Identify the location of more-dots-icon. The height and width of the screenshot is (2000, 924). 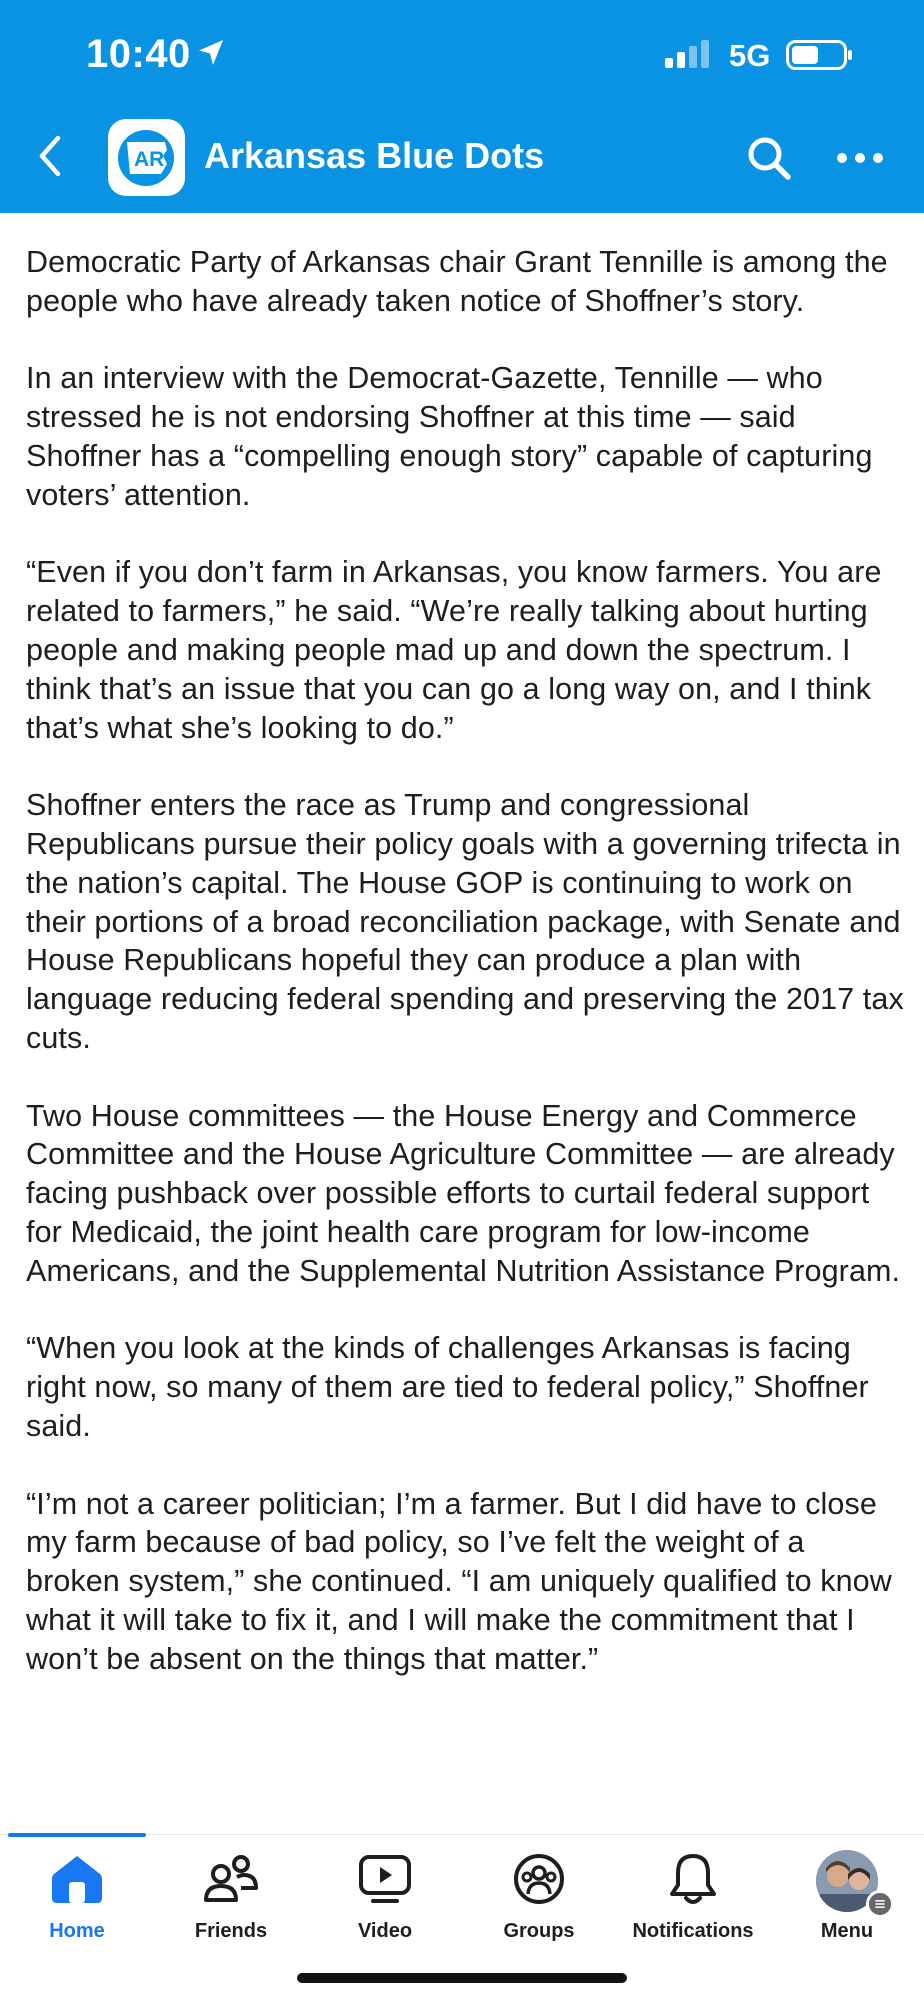
(860, 158).